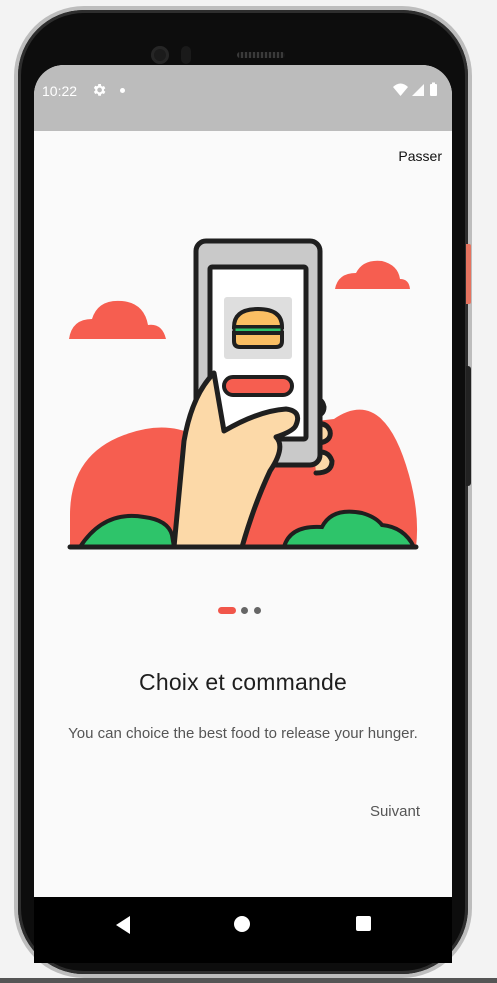 The height and width of the screenshot is (983, 497). I want to click on front-sensor, so click(186, 55).